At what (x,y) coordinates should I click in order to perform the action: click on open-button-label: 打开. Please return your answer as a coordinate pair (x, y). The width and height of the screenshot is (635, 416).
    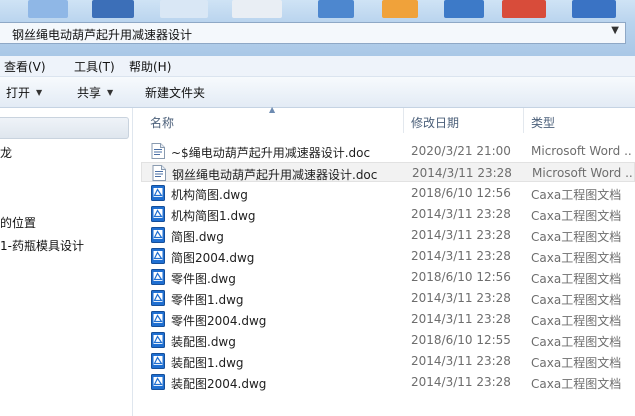
    Looking at the image, I should click on (18, 93).